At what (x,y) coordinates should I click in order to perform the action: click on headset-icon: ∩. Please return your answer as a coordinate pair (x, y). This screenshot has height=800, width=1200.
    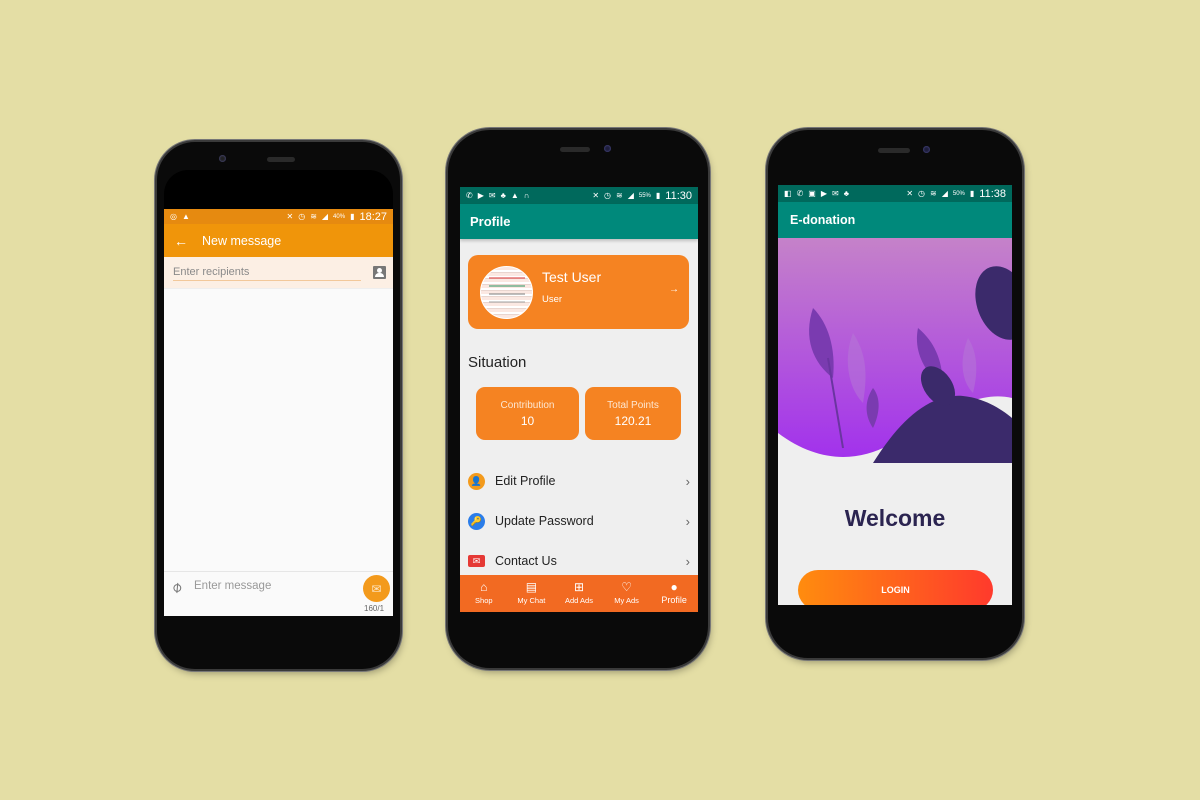
    Looking at the image, I should click on (526, 195).